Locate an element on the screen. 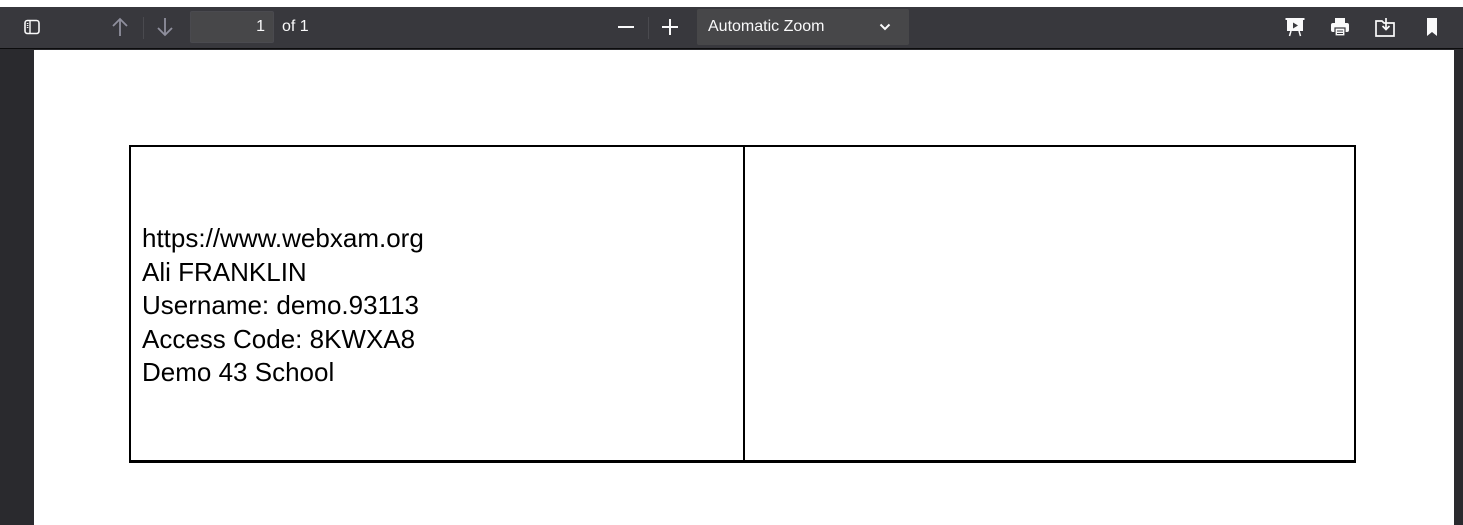  download-button is located at coordinates (1385, 27).